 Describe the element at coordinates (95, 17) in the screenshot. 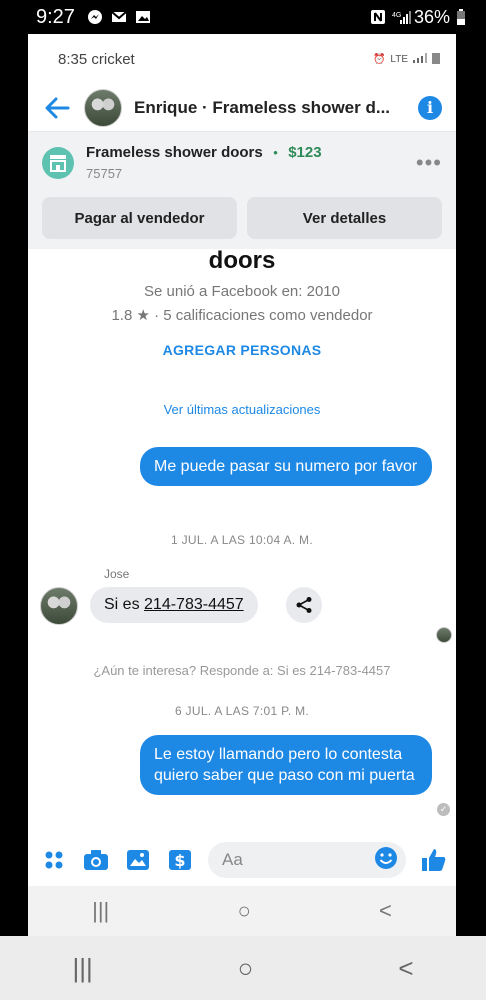

I see `messenger-icon` at that location.